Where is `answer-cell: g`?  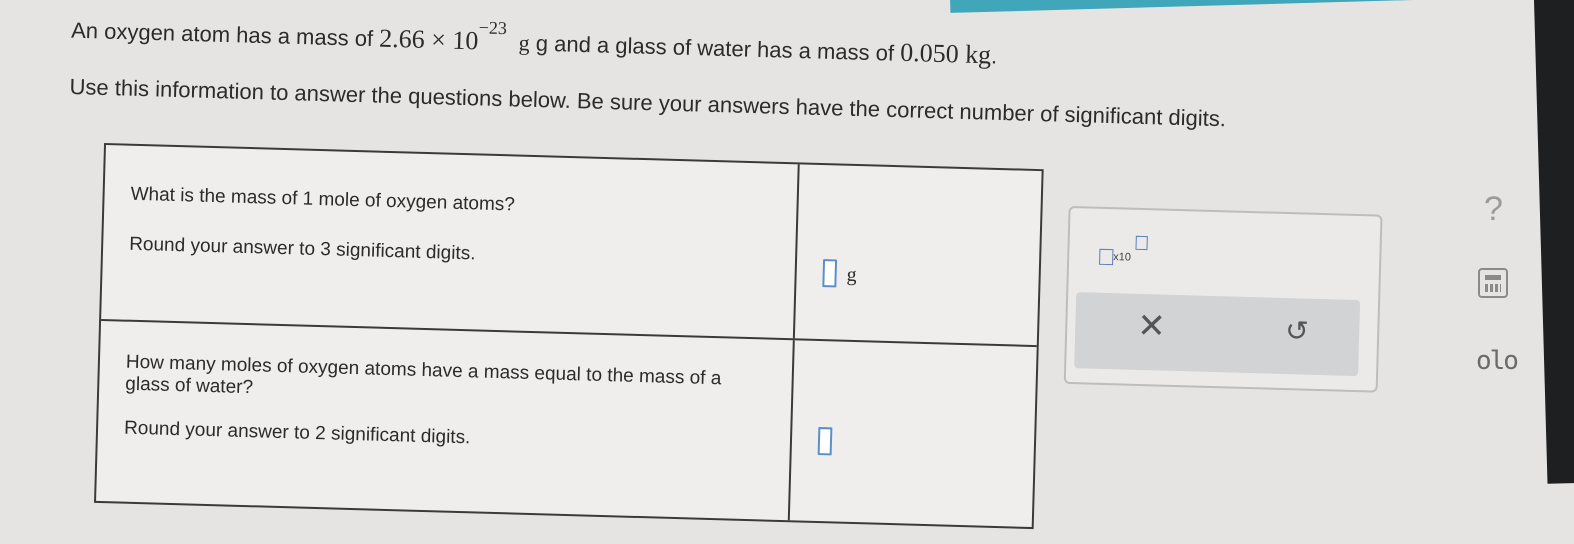 answer-cell: g is located at coordinates (918, 254).